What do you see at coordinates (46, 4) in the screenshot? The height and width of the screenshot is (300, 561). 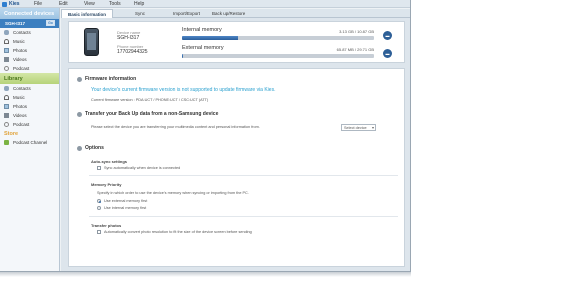 I see `menu-file: File` at bounding box center [46, 4].